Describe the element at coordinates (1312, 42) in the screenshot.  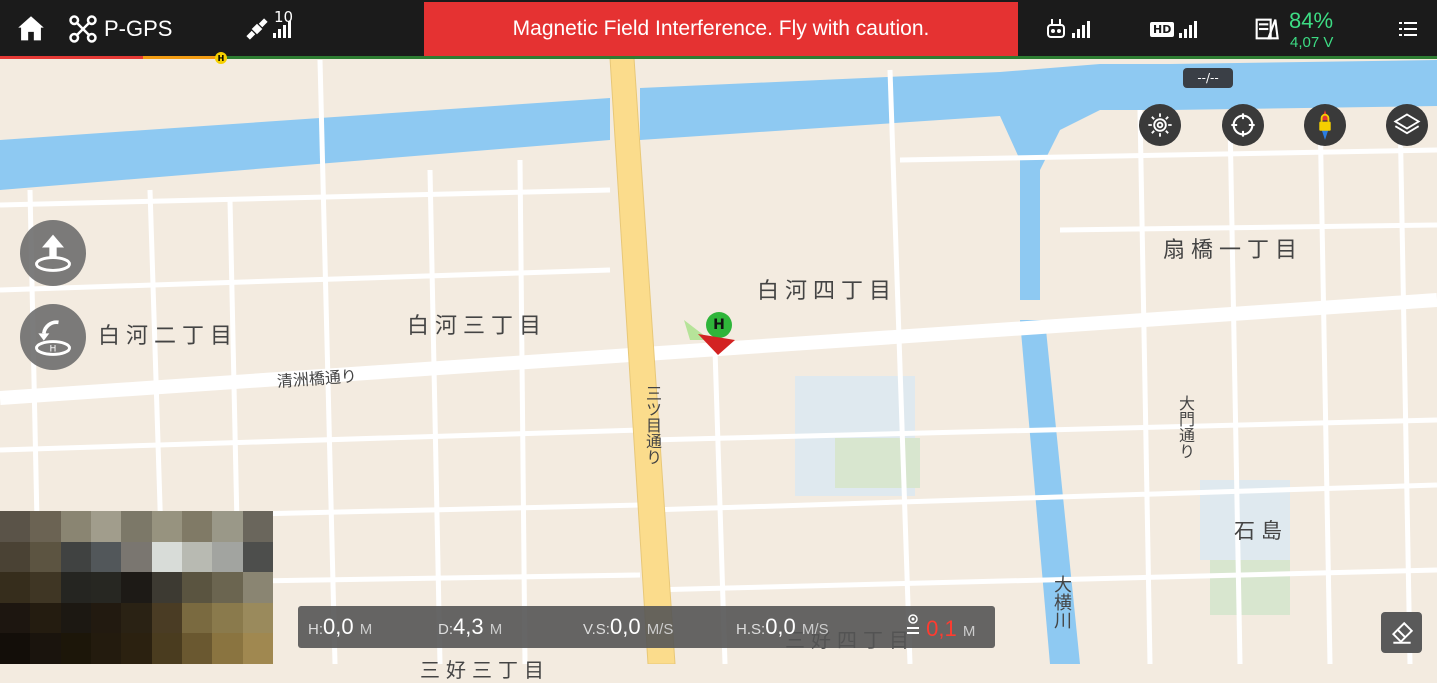
I see `battery-voltage: 4,07 V` at that location.